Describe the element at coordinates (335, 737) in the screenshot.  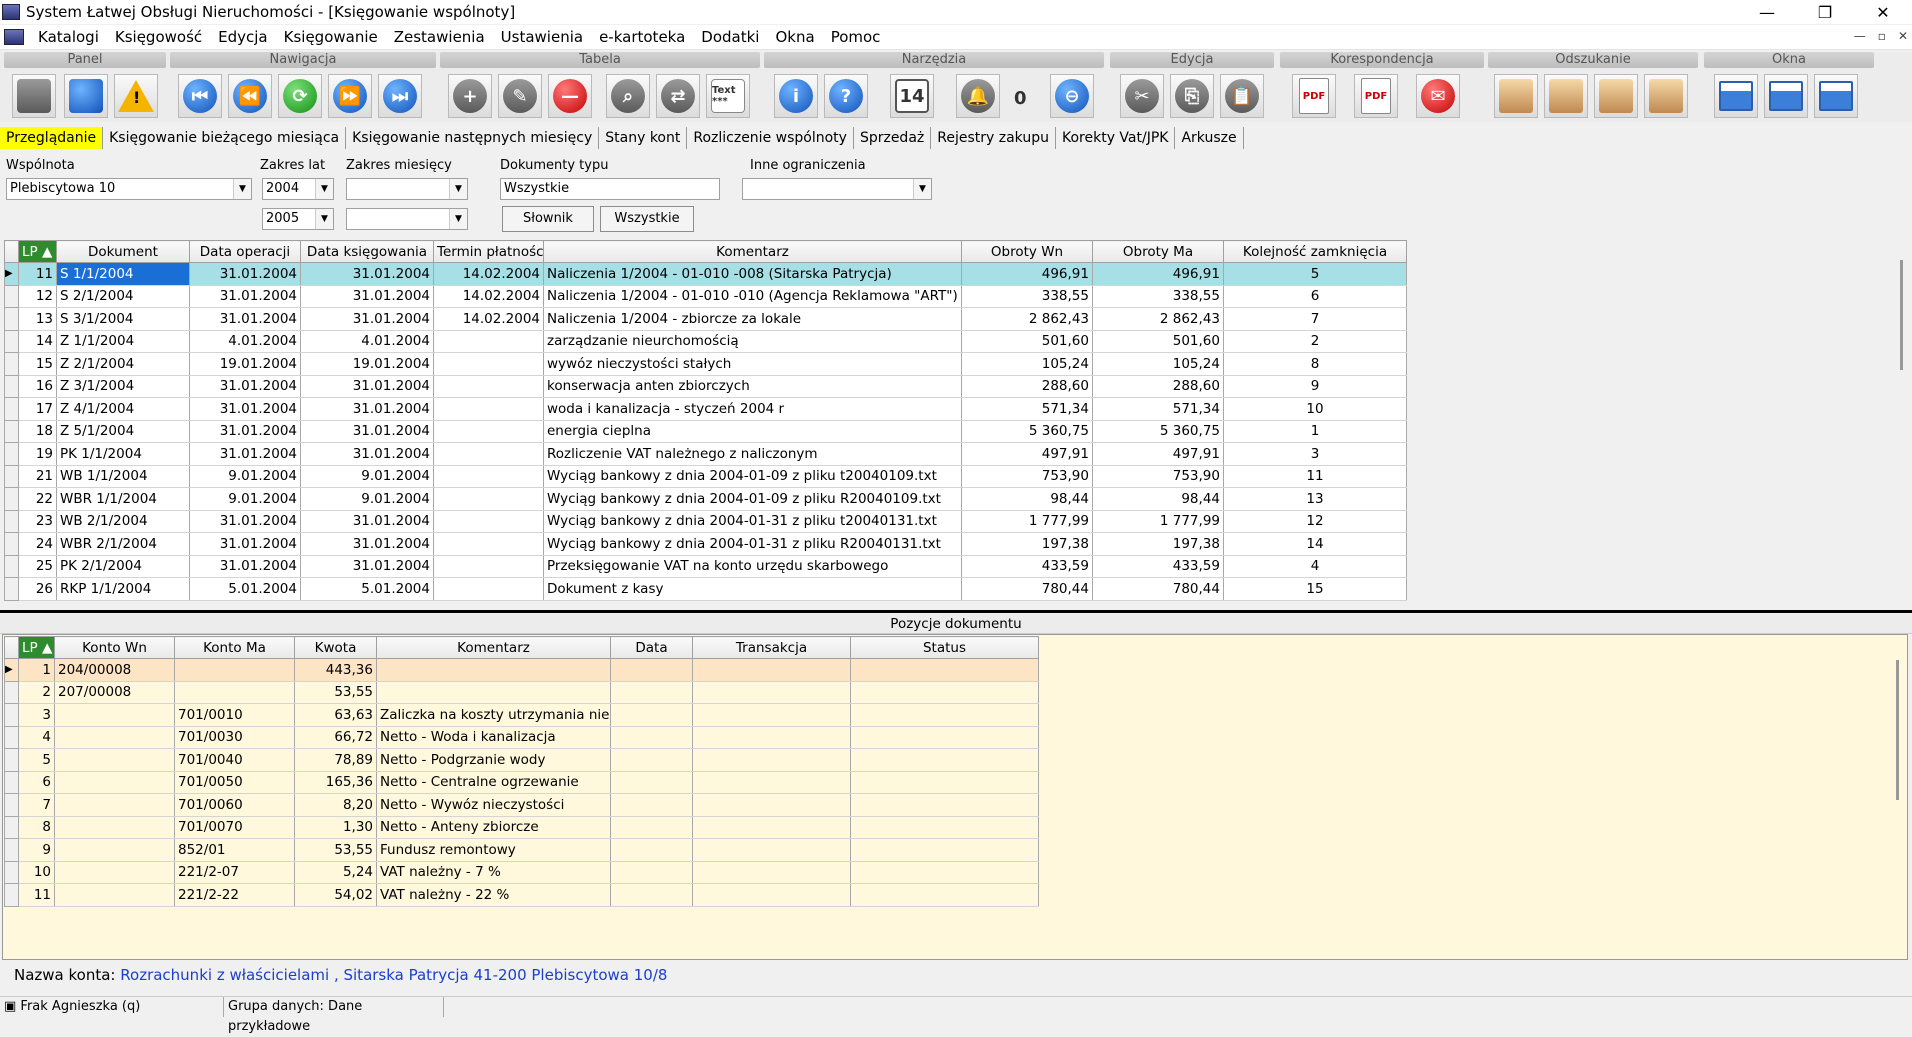
I see `table-cell: 66,72` at that location.